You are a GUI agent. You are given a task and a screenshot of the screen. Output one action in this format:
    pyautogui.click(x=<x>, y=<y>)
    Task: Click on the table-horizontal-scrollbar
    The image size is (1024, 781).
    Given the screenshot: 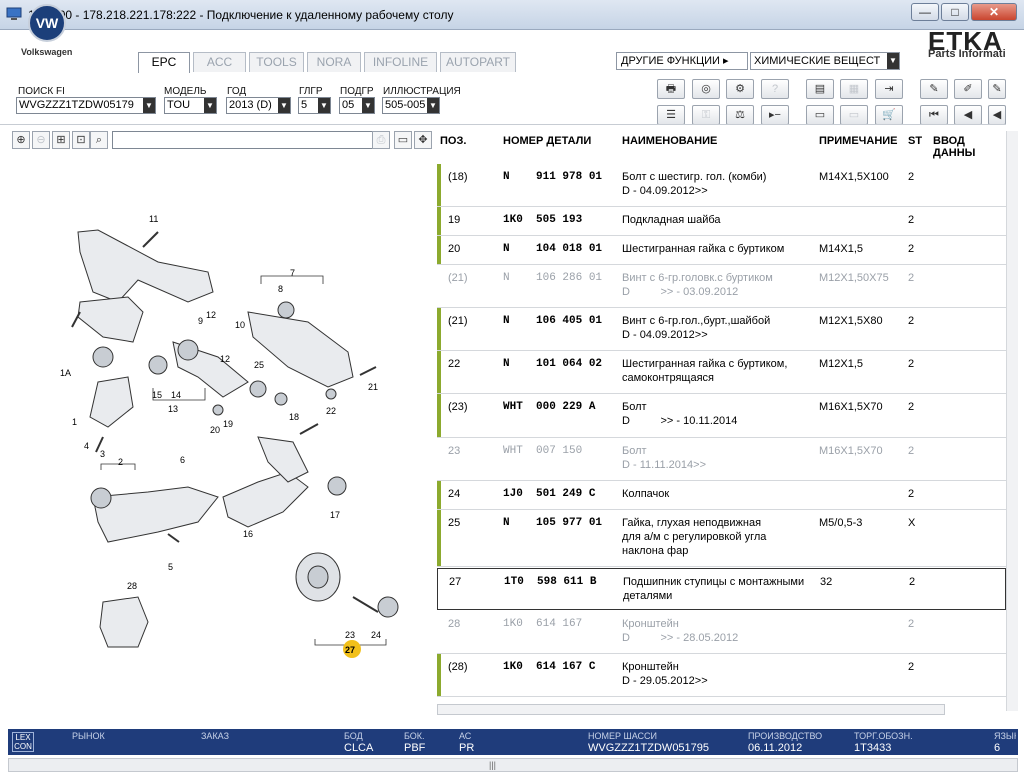 What is the action you would take?
    pyautogui.click(x=691, y=709)
    